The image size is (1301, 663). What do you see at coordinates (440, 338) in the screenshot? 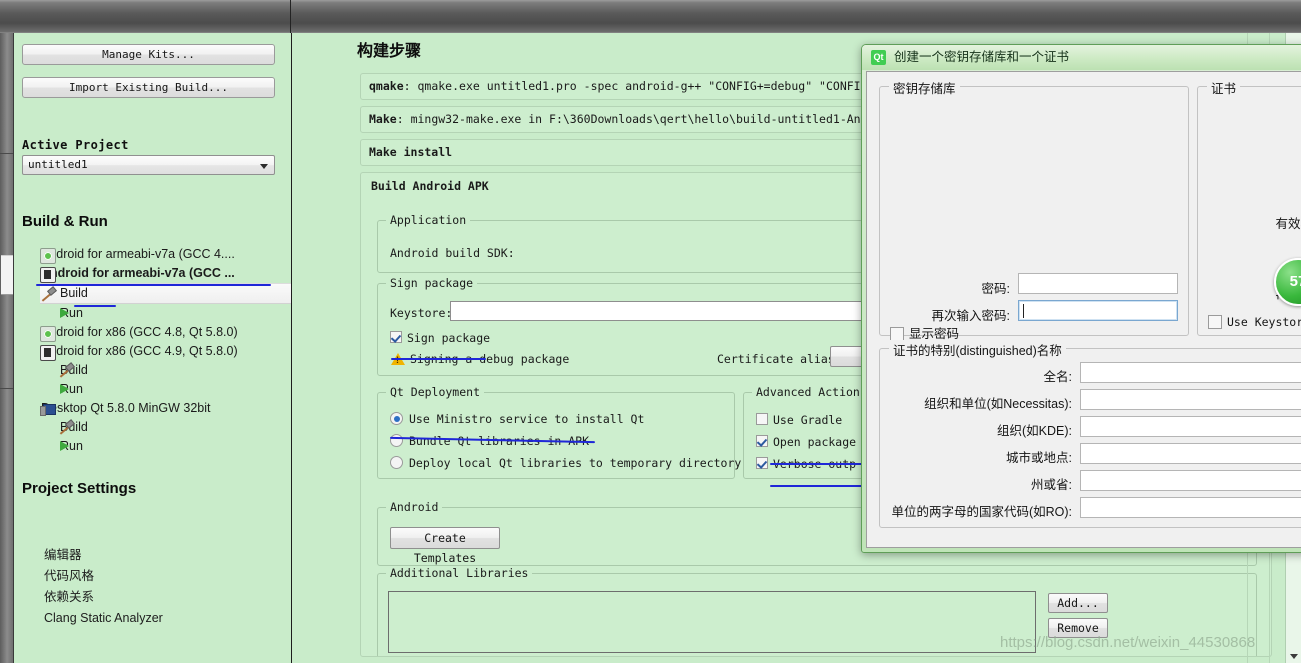
I see `sign-package-checkbox: Sign package` at bounding box center [440, 338].